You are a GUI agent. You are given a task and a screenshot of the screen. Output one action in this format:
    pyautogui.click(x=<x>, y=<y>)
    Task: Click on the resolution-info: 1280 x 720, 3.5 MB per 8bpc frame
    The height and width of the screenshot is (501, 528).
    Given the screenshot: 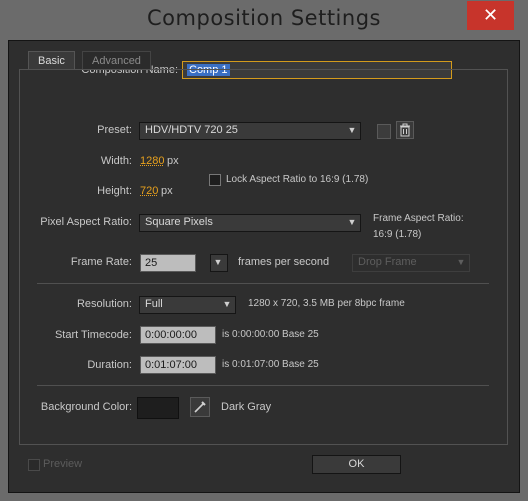 What is the action you would take?
    pyautogui.click(x=326, y=303)
    